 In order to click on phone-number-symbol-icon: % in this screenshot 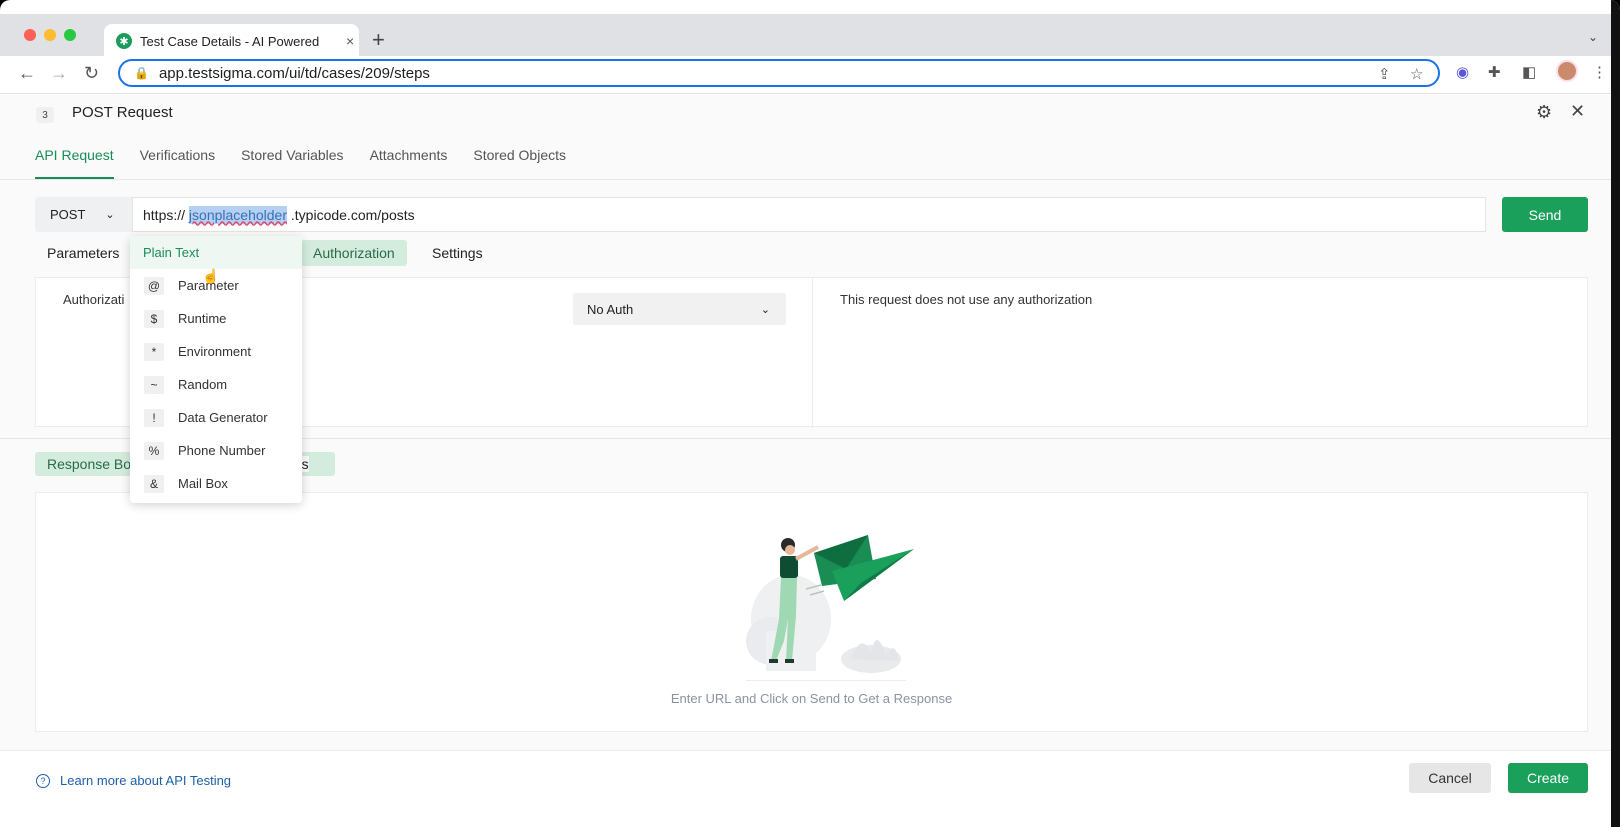, I will do `click(154, 450)`.